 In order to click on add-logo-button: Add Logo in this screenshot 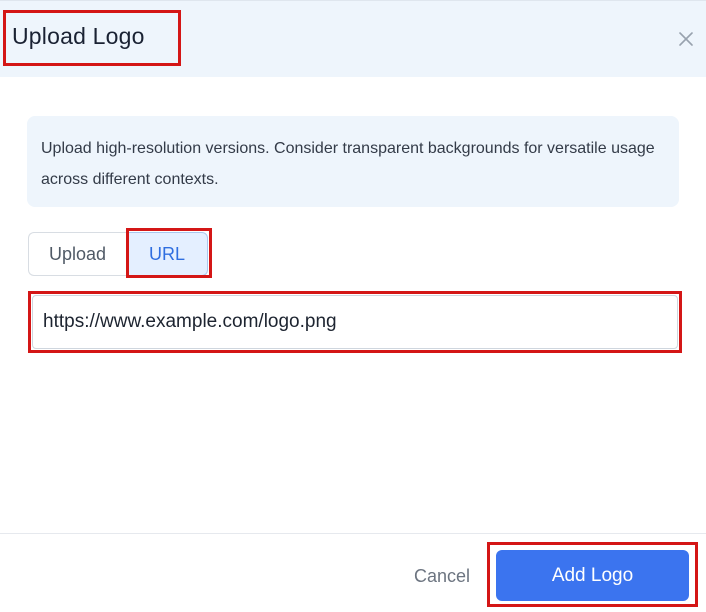, I will do `click(592, 575)`.